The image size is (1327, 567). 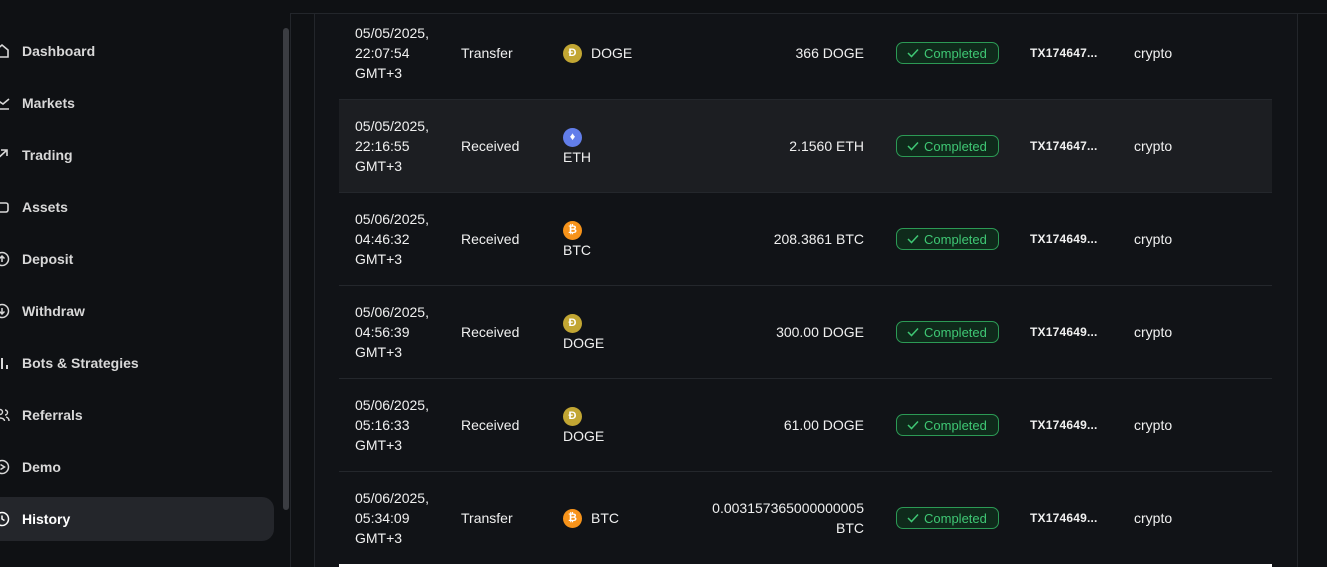 I want to click on sidebar-item-bots-strategies: Bots & Strategies, so click(x=137, y=363).